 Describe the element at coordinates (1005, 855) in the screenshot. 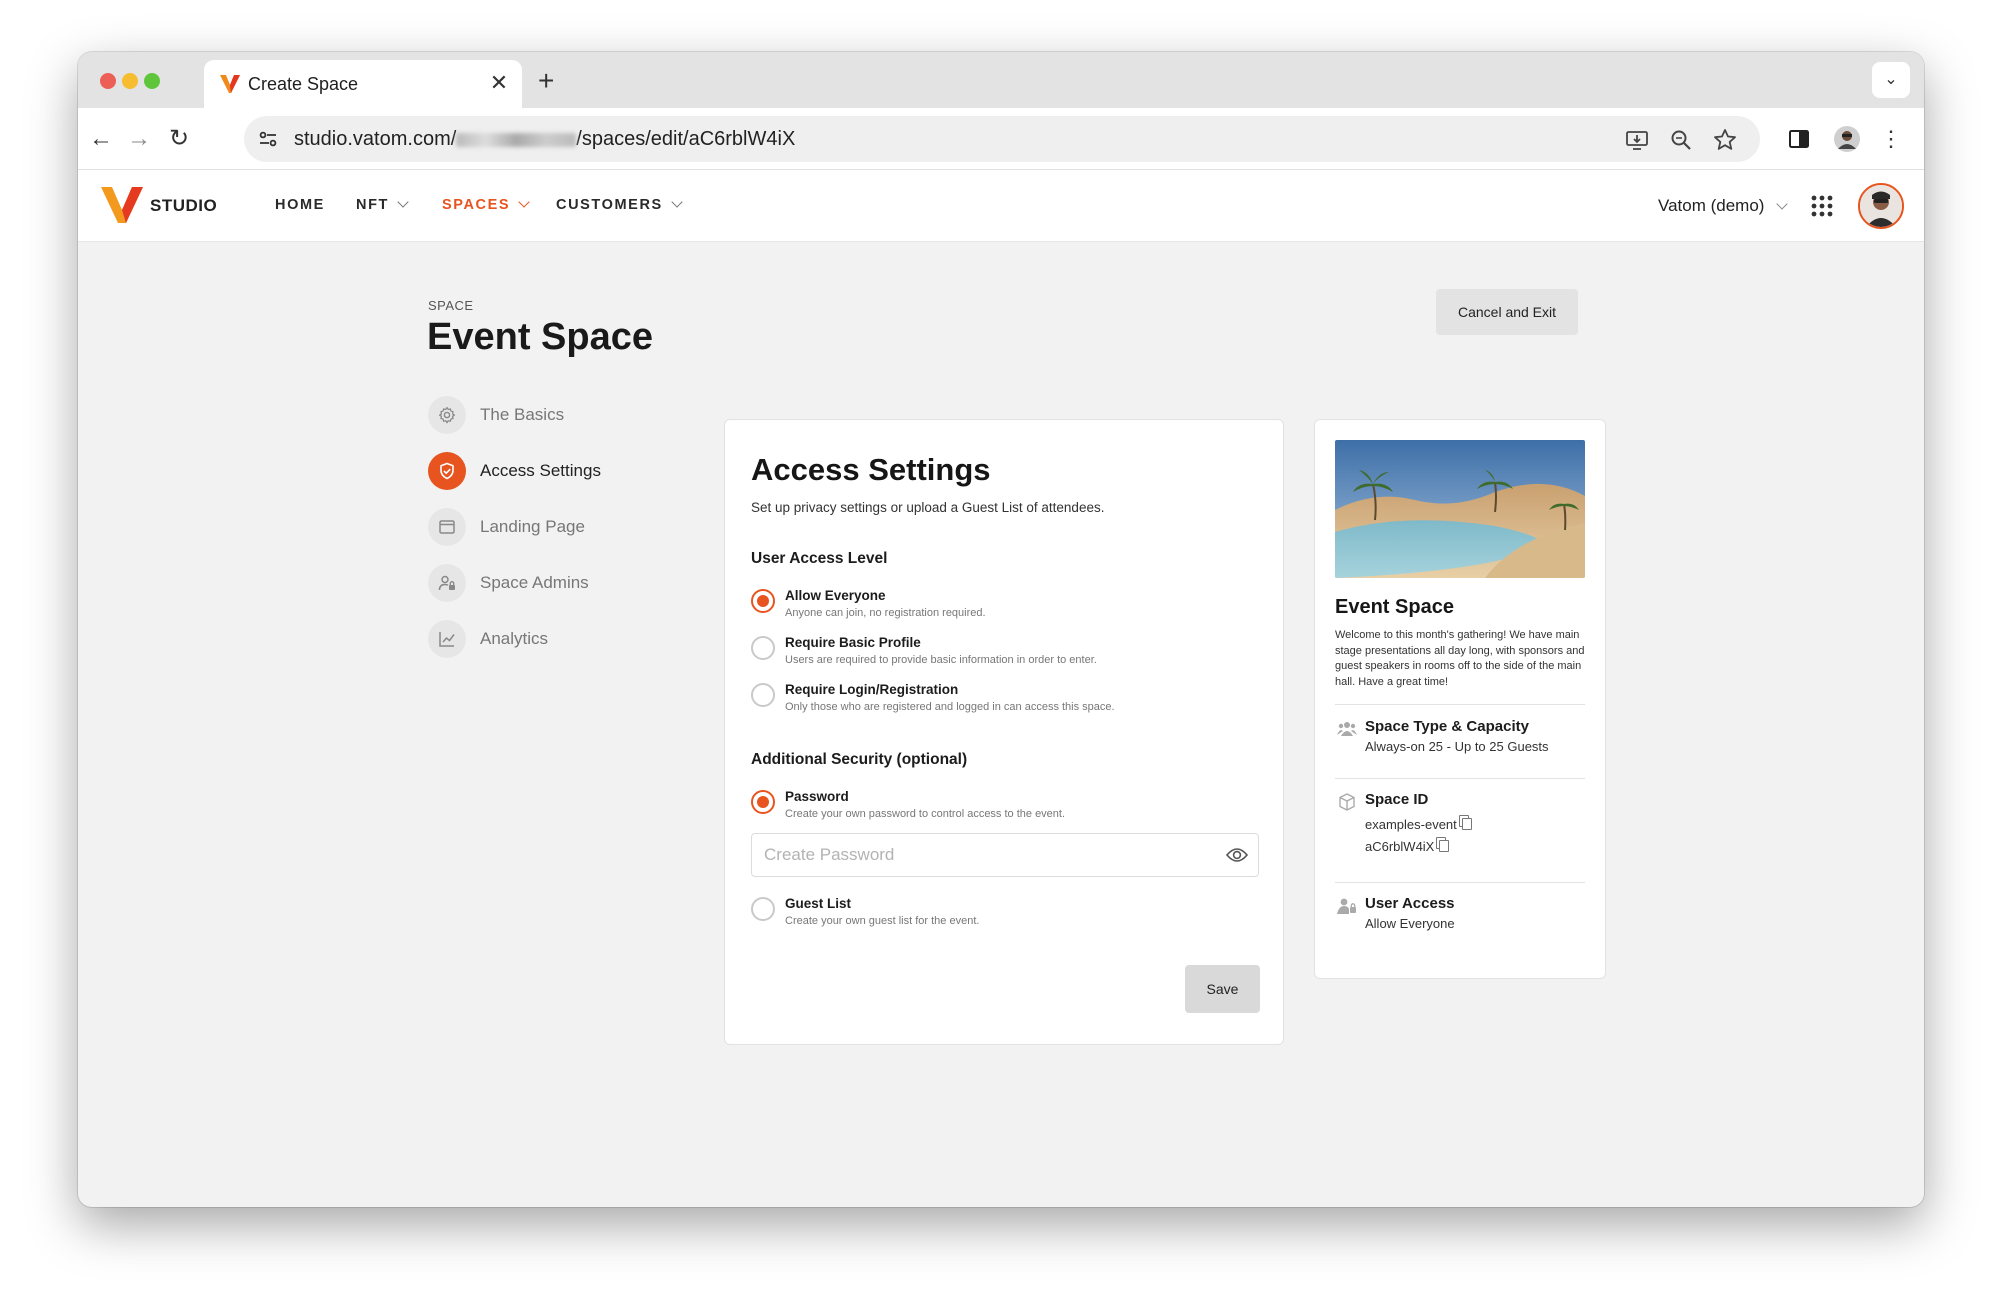

I see `password-input` at that location.